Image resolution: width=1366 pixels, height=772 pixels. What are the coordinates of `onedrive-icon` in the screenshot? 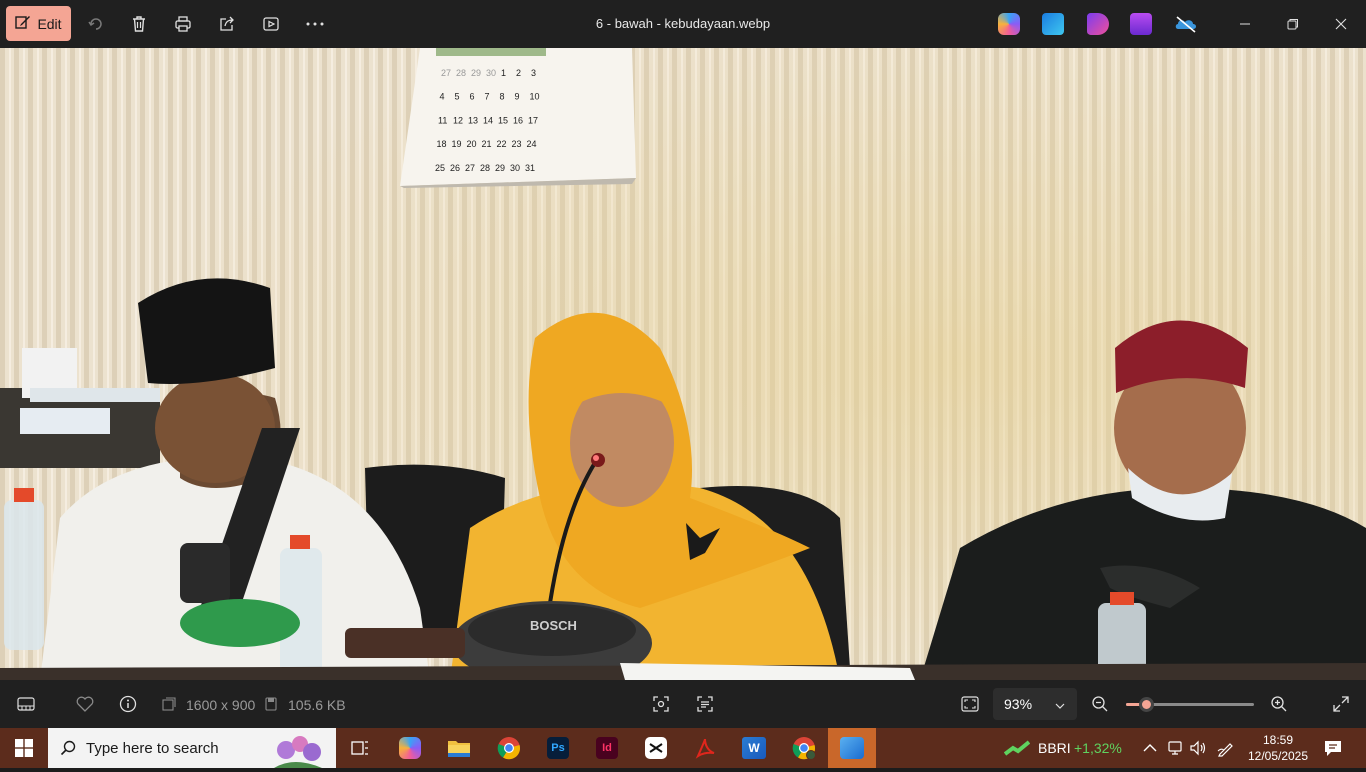 It's located at (1186, 24).